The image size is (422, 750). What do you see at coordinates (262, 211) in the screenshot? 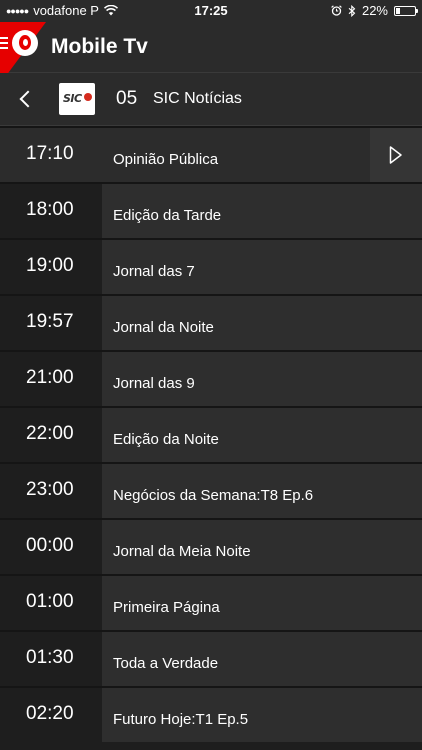
I see `schedule-title-cell: Edição da Tarde` at bounding box center [262, 211].